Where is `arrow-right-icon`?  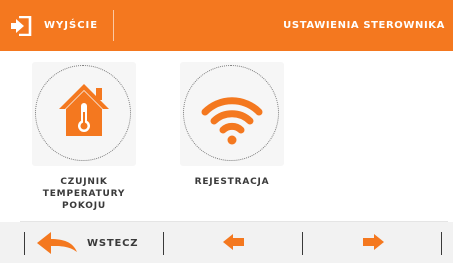
arrow-right-icon is located at coordinates (373, 242).